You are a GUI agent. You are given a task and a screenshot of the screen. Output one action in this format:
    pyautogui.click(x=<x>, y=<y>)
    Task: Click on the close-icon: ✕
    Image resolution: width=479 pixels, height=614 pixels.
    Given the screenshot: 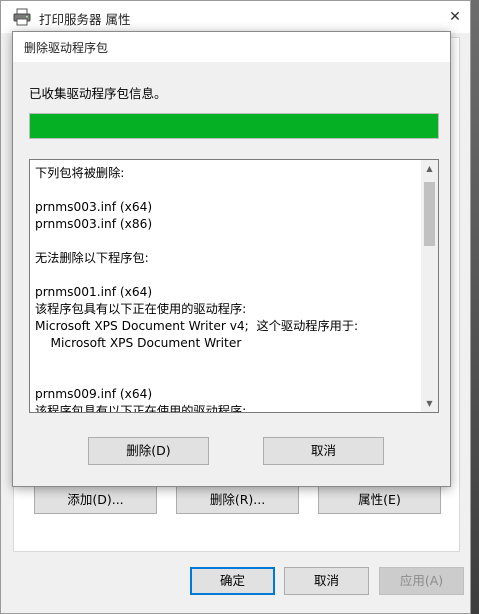 What is the action you would take?
    pyautogui.click(x=455, y=17)
    